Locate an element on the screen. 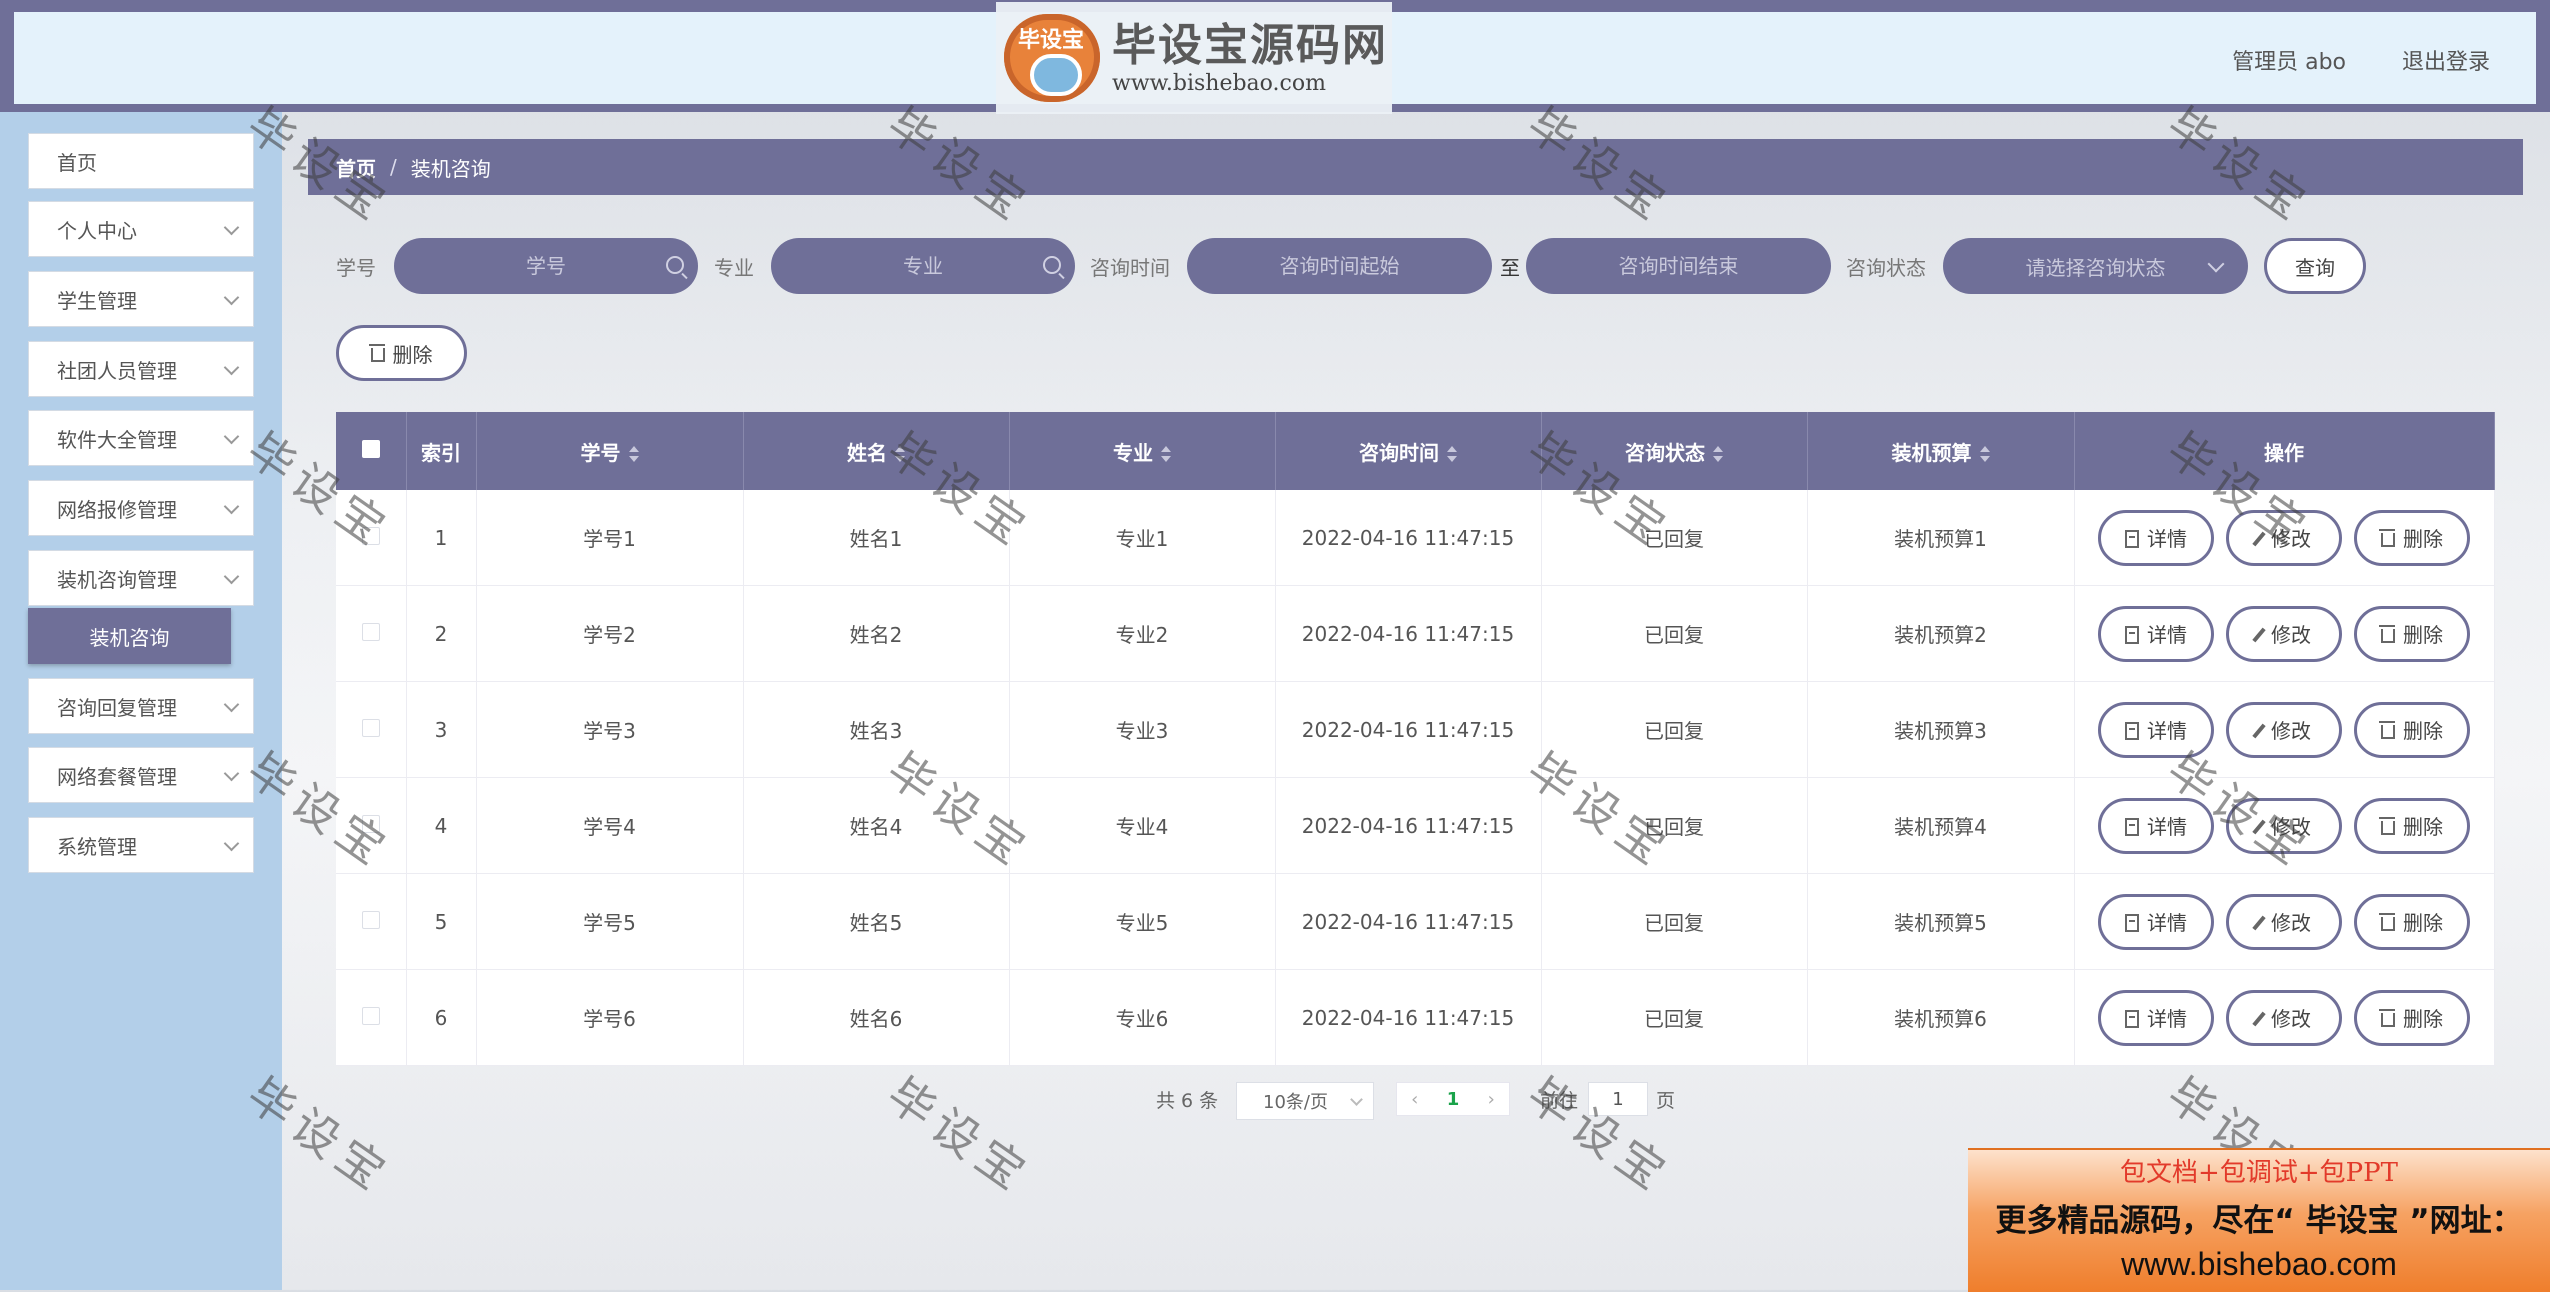 This screenshot has height=1292, width=2550. query-button-label: 查询 is located at coordinates (2315, 267).